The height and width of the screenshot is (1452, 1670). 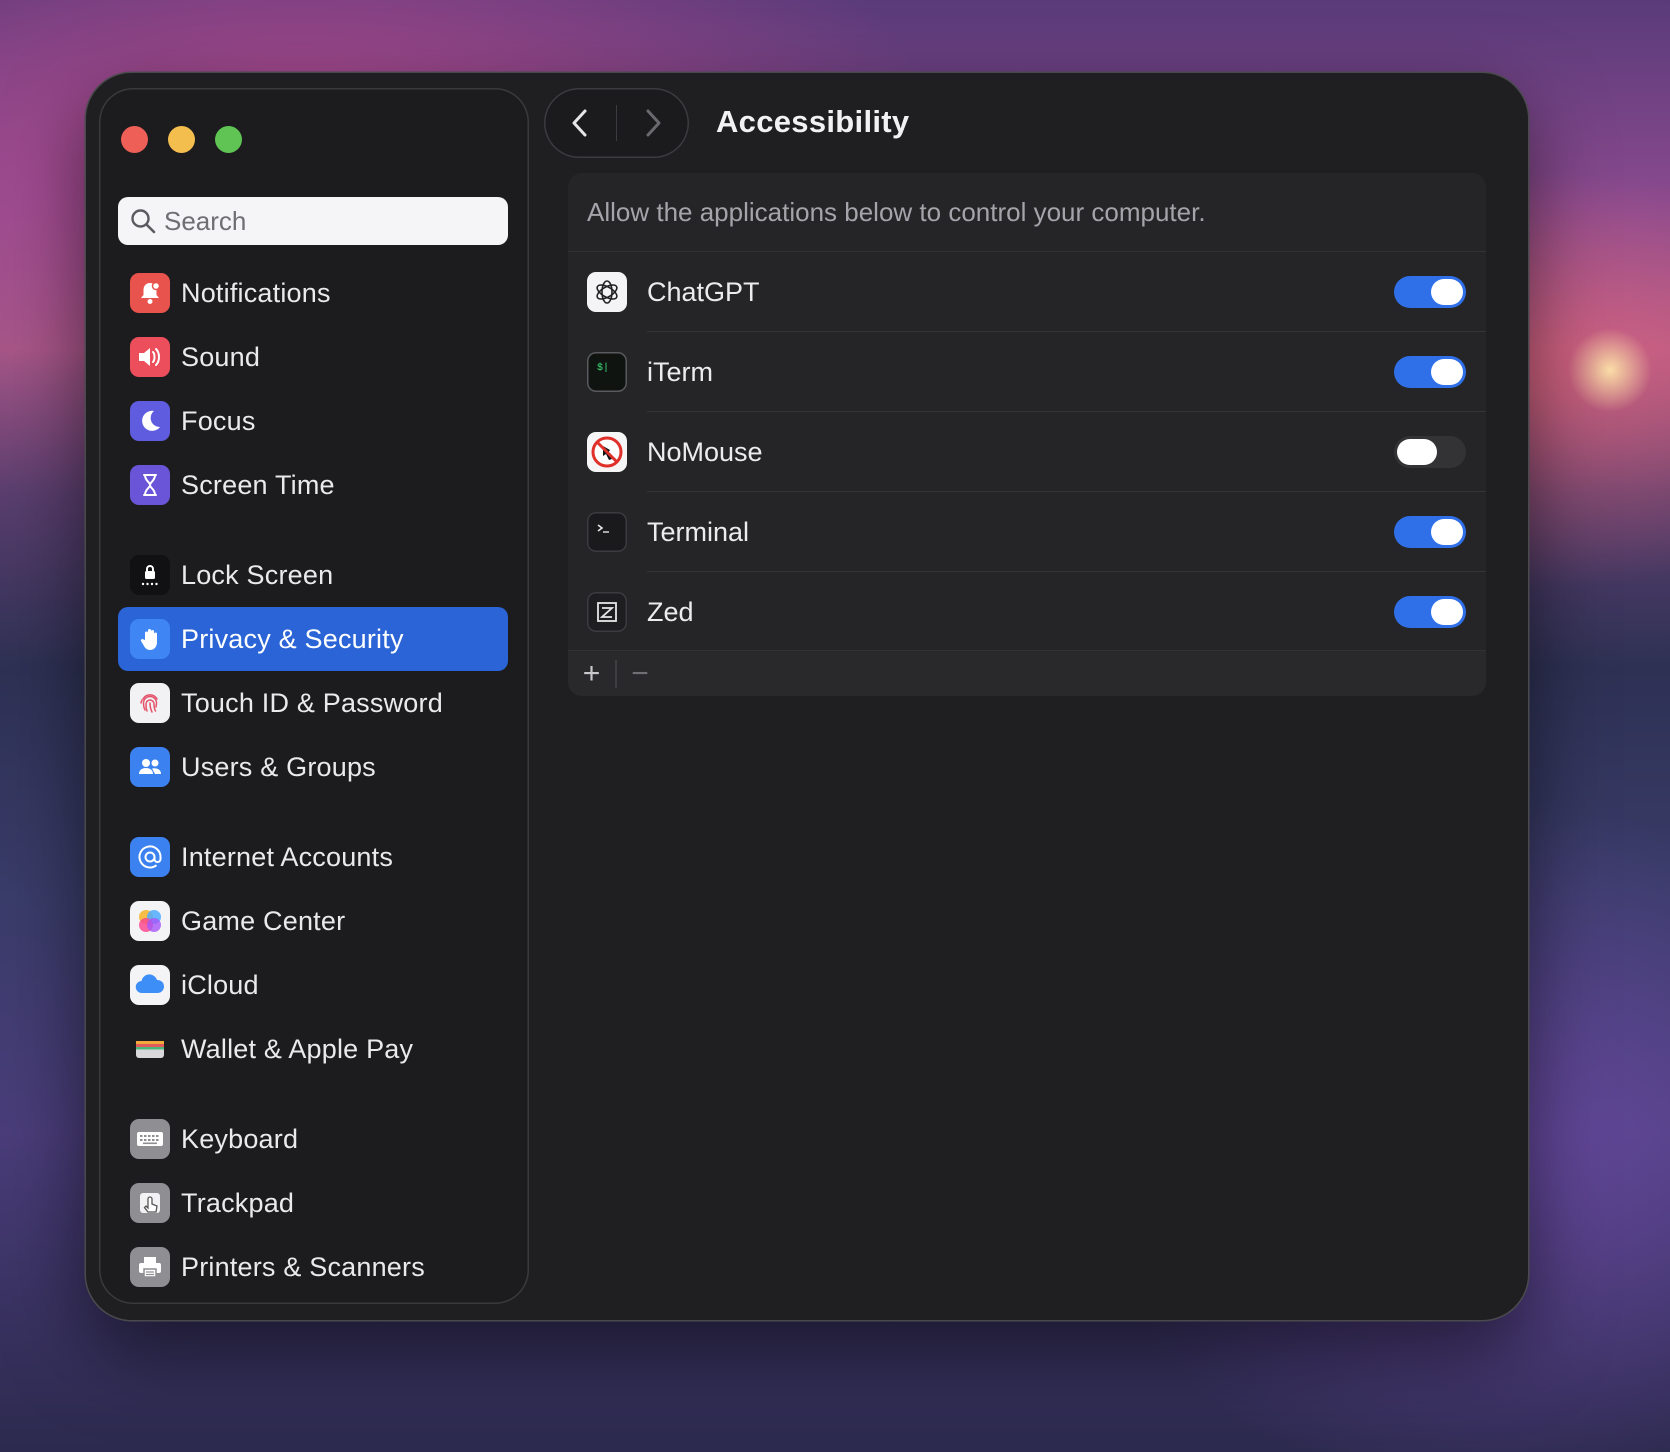 I want to click on iterm-icon: $|, so click(x=607, y=372).